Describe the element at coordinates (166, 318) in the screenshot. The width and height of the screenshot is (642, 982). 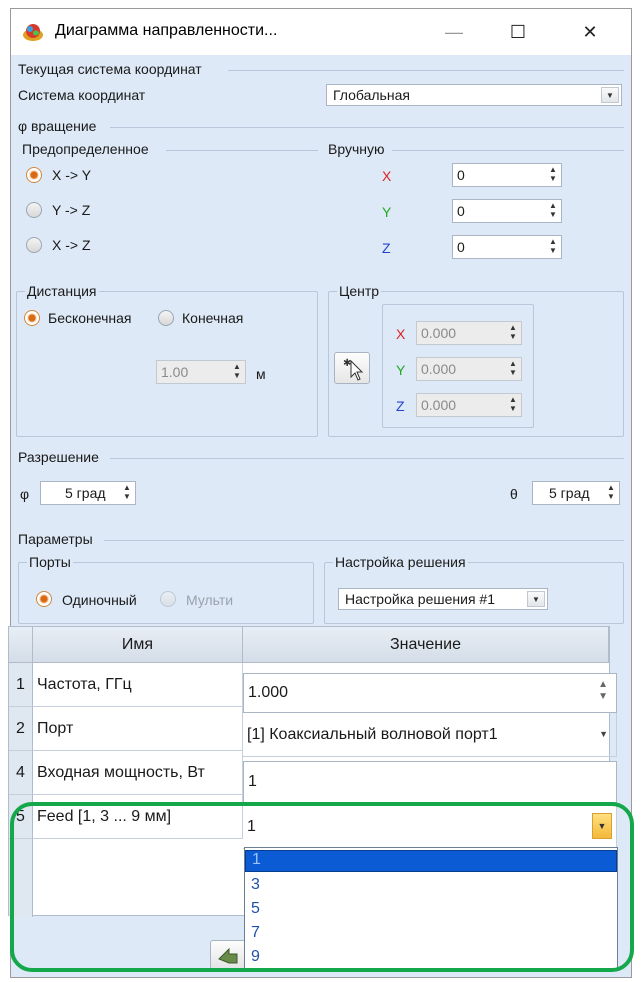
I see `distance-finite-radio` at that location.